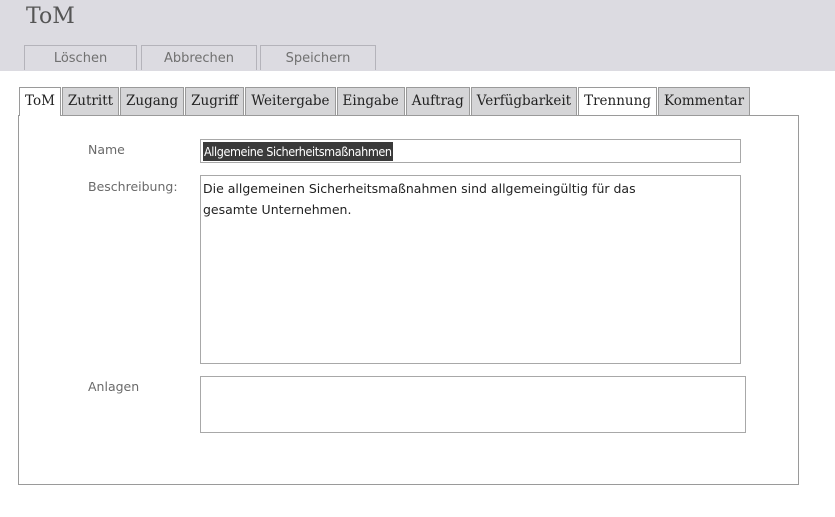 The image size is (835, 517). I want to click on tab-weitergabe: Weitergabe, so click(290, 101).